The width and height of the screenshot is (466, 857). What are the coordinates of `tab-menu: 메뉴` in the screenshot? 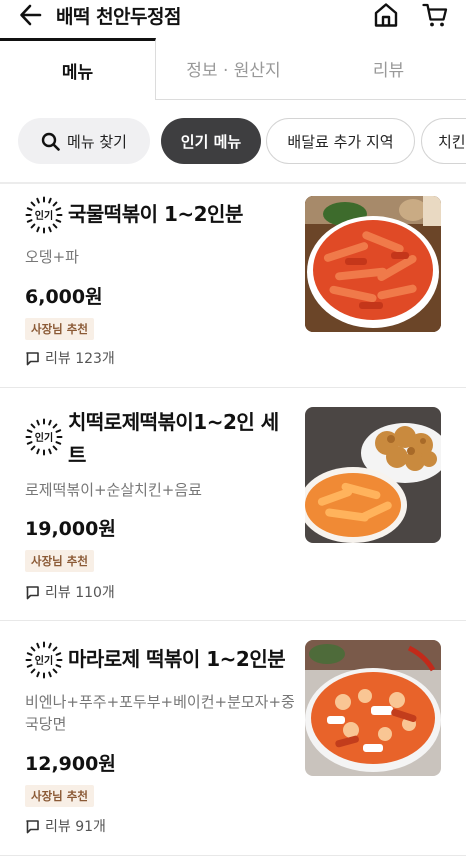 It's located at (78, 69).